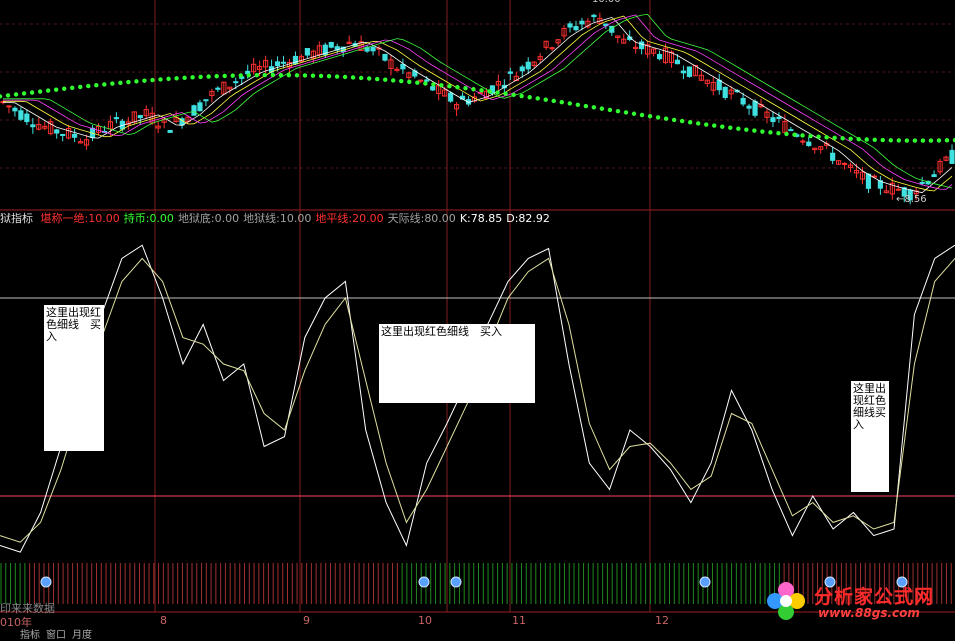 The image size is (955, 641). Describe the element at coordinates (519, 620) in the screenshot. I see `x-tick-label: 11` at that location.